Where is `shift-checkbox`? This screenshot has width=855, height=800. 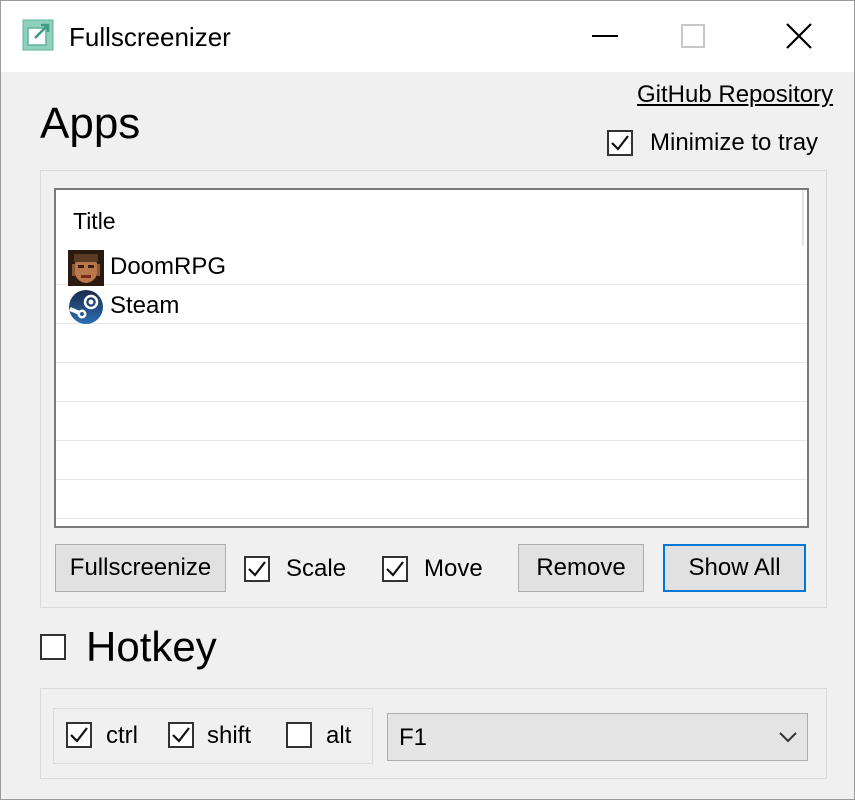
shift-checkbox is located at coordinates (181, 735).